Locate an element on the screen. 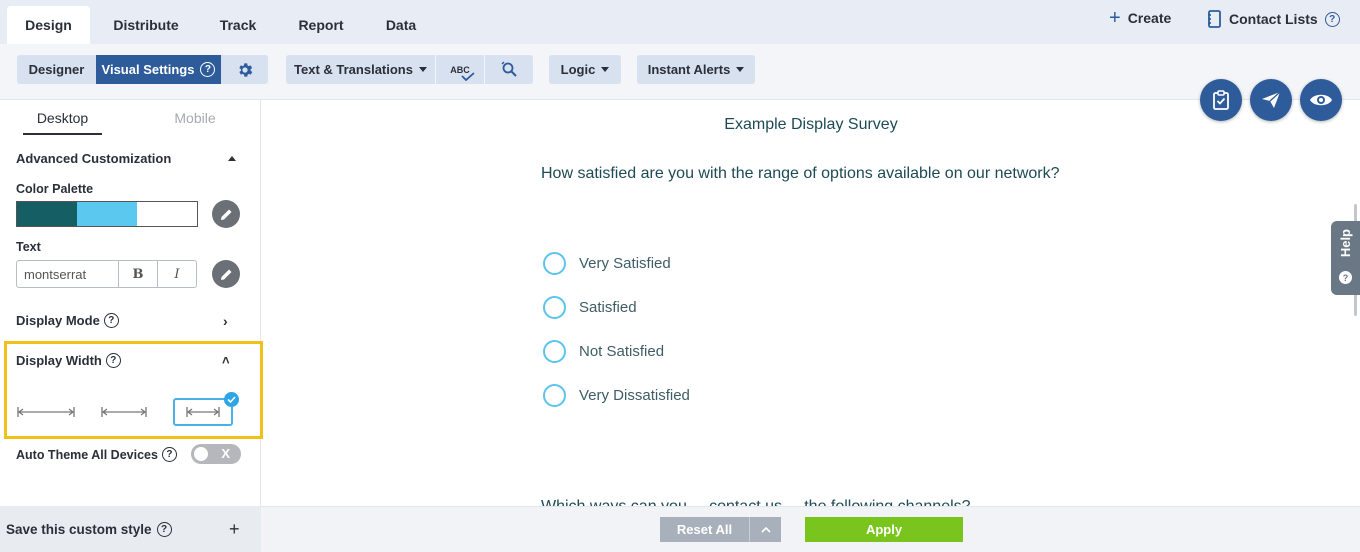 The image size is (1360, 552). create-label: Create is located at coordinates (1149, 18).